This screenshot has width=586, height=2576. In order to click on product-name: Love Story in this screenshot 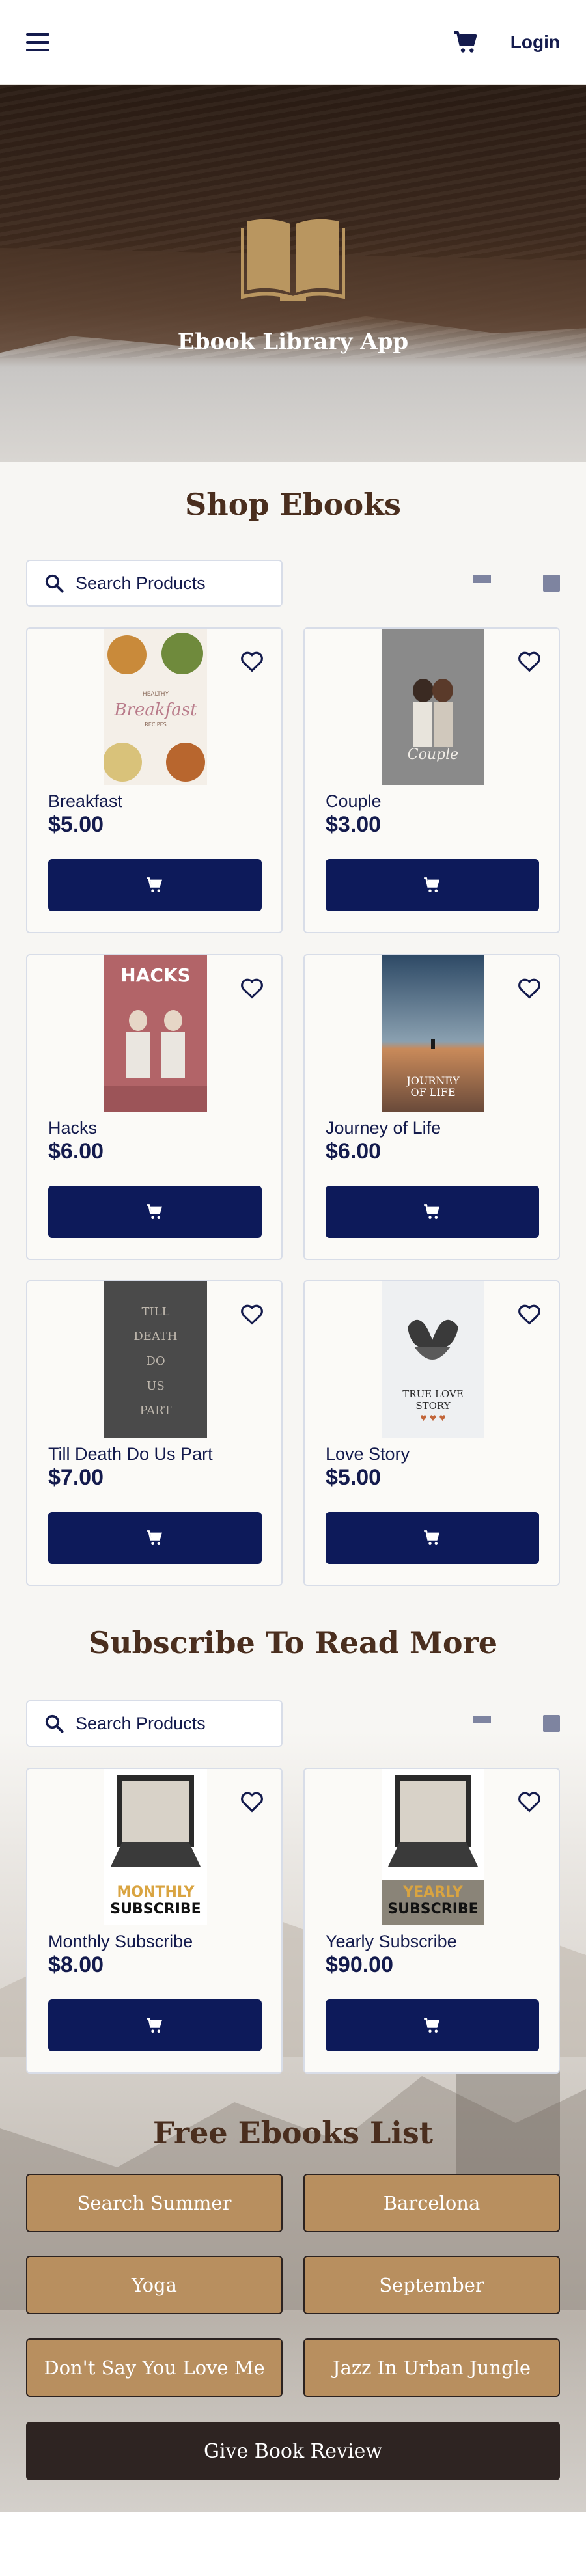, I will do `click(368, 1454)`.